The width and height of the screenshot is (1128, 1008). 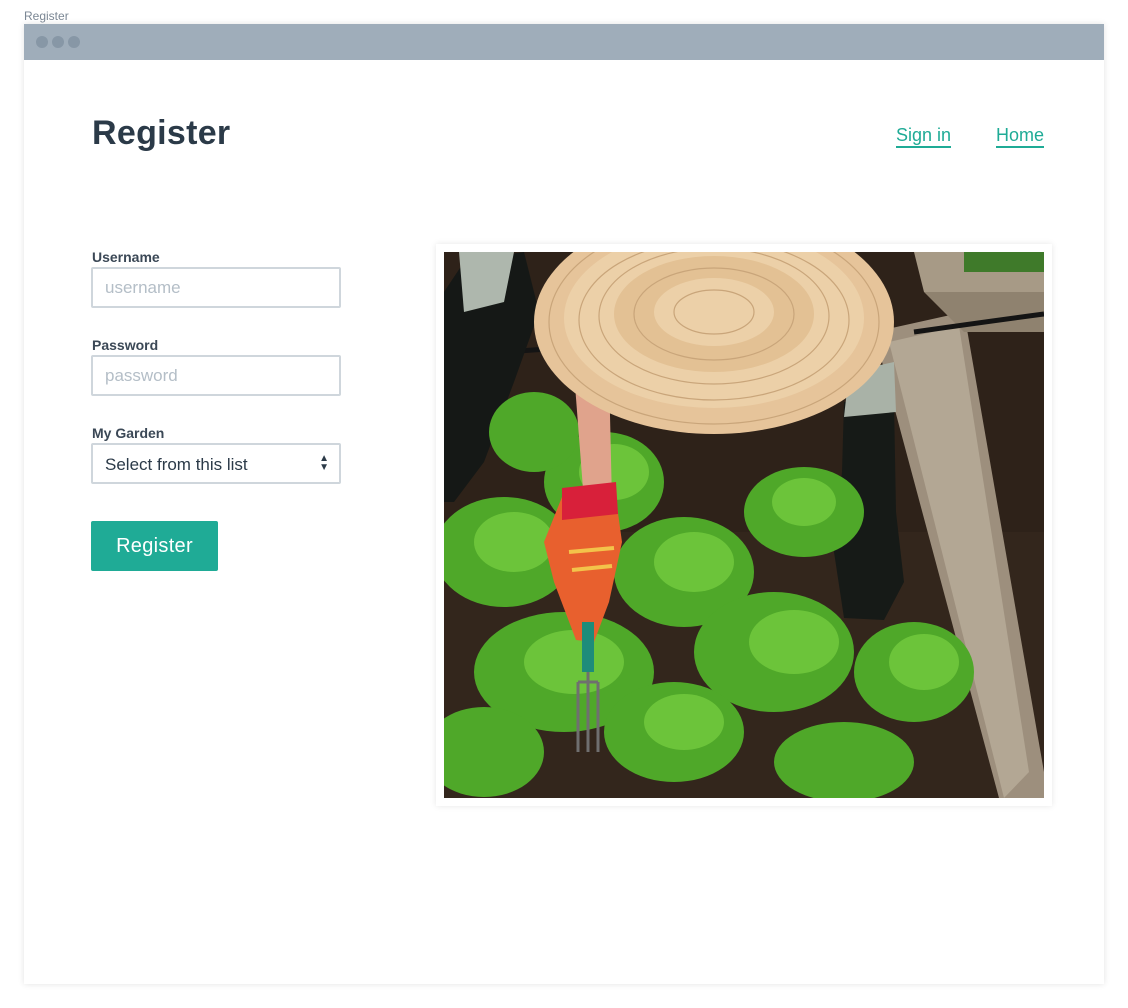 What do you see at coordinates (176, 464) in the screenshot?
I see `garden-select-value: Select from this list` at bounding box center [176, 464].